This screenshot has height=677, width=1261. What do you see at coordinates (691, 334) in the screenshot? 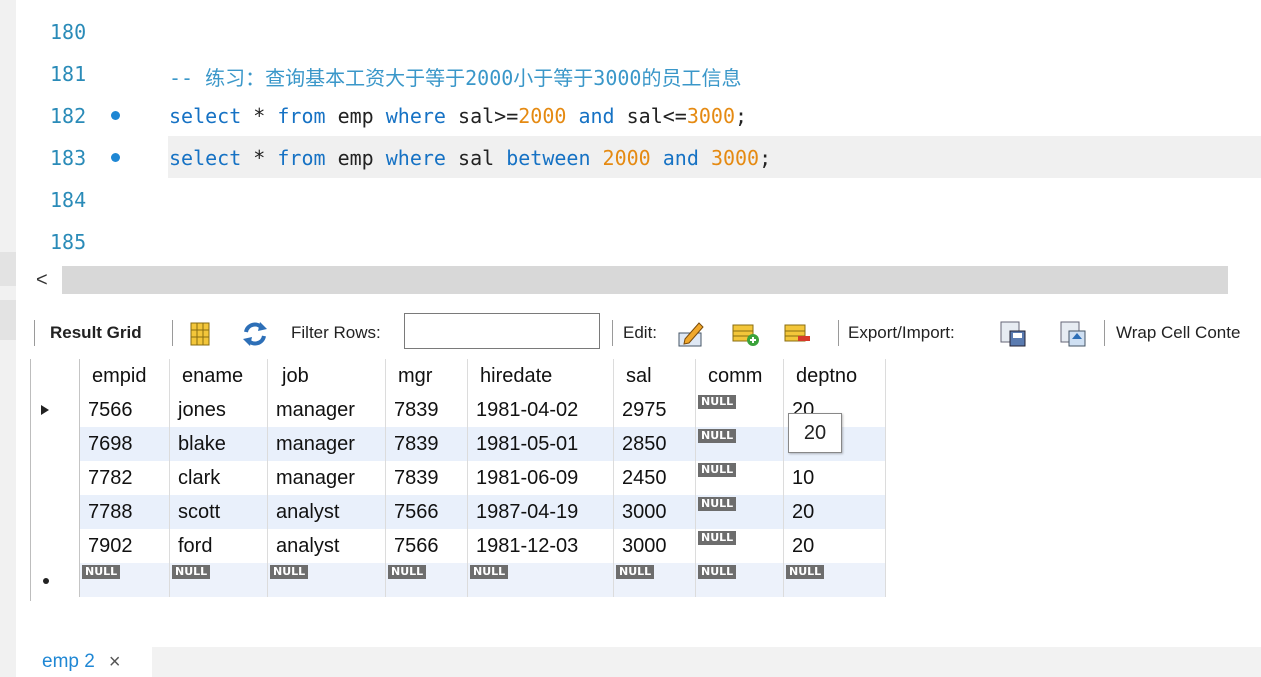
I see `edit-row-icon` at bounding box center [691, 334].